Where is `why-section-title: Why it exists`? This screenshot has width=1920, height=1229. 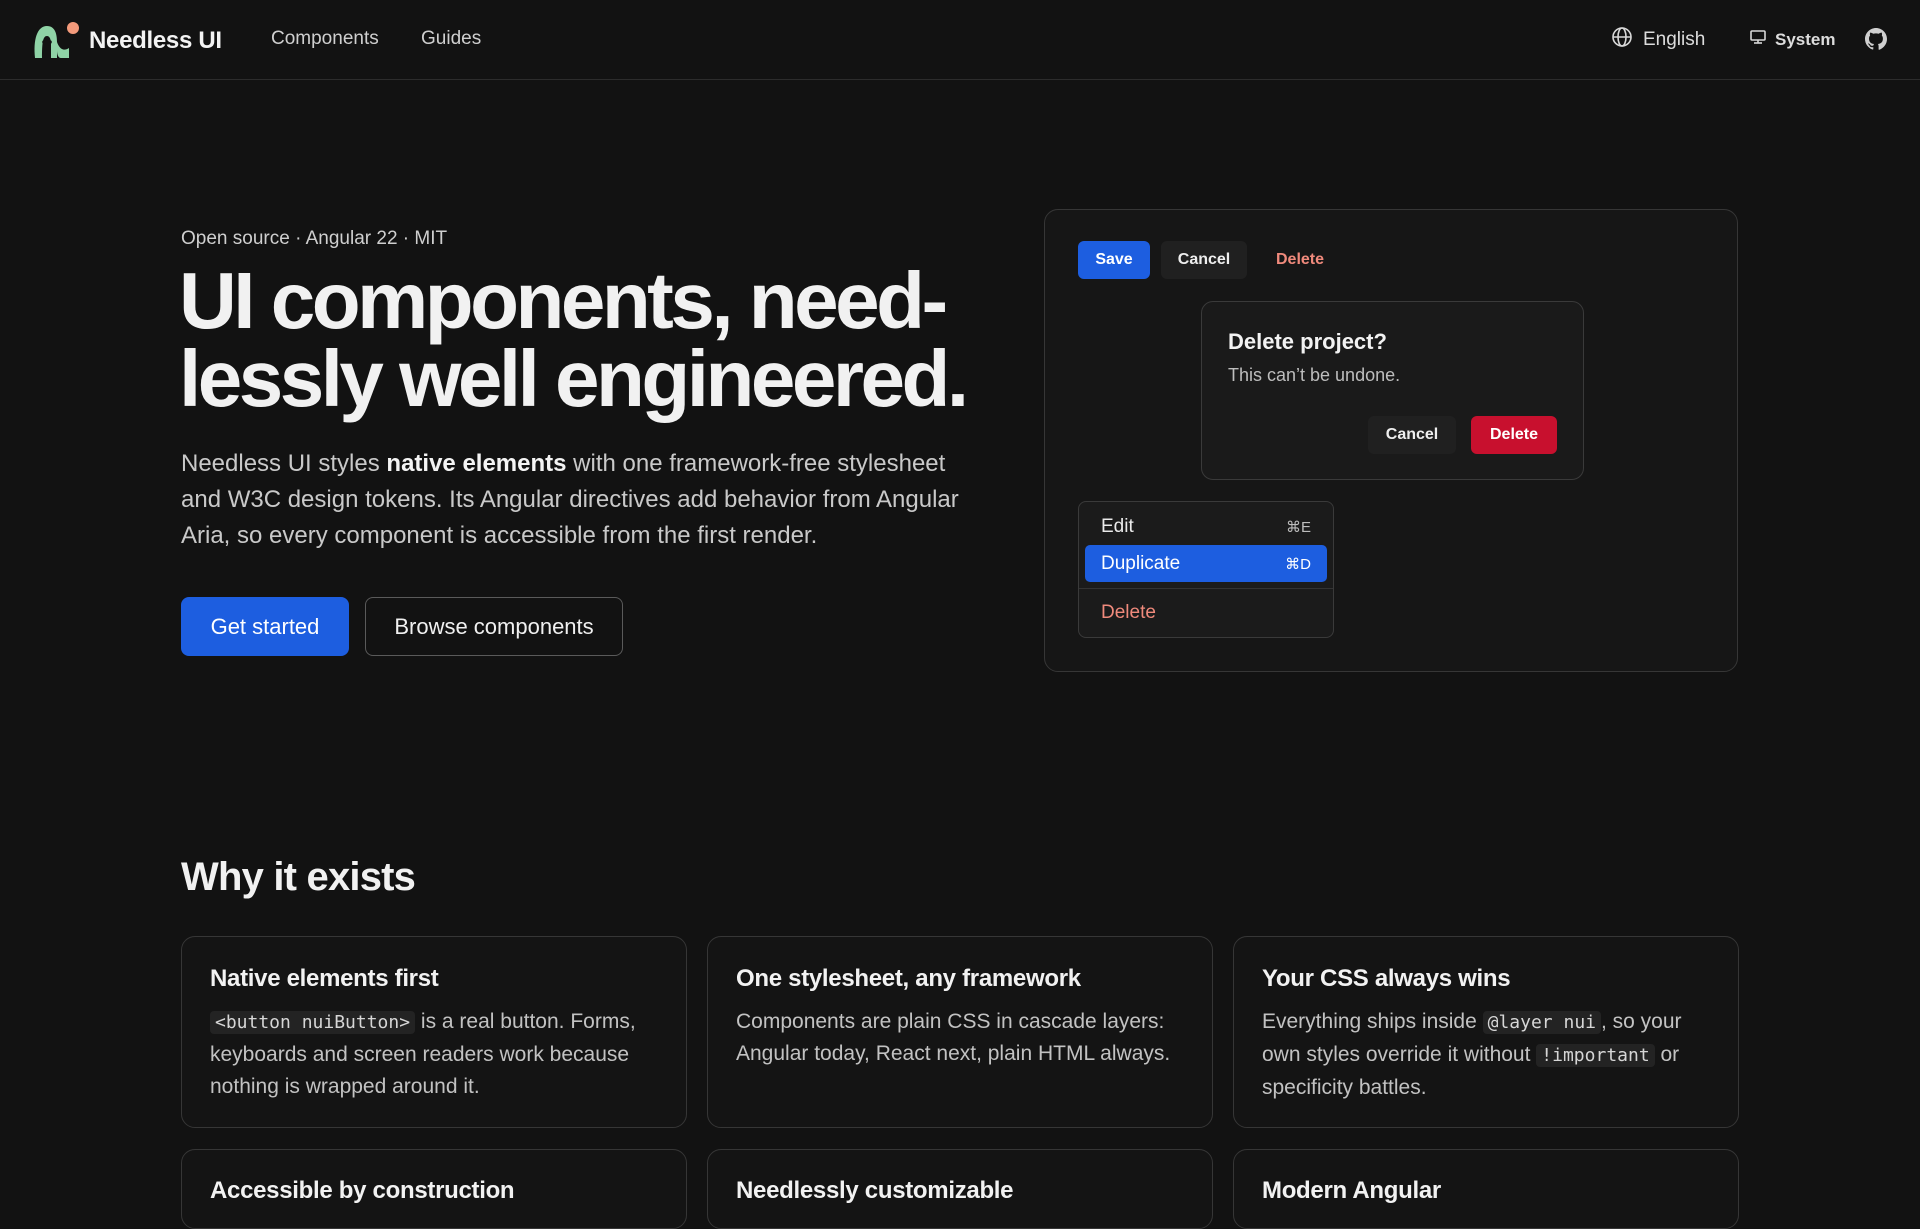 why-section-title: Why it exists is located at coordinates (298, 877).